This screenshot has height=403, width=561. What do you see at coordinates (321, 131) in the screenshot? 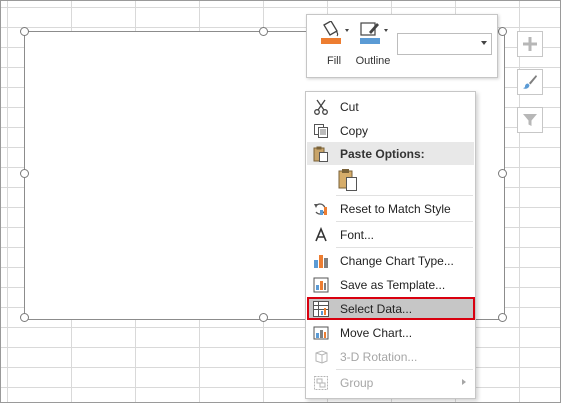
I see `copy-icon` at bounding box center [321, 131].